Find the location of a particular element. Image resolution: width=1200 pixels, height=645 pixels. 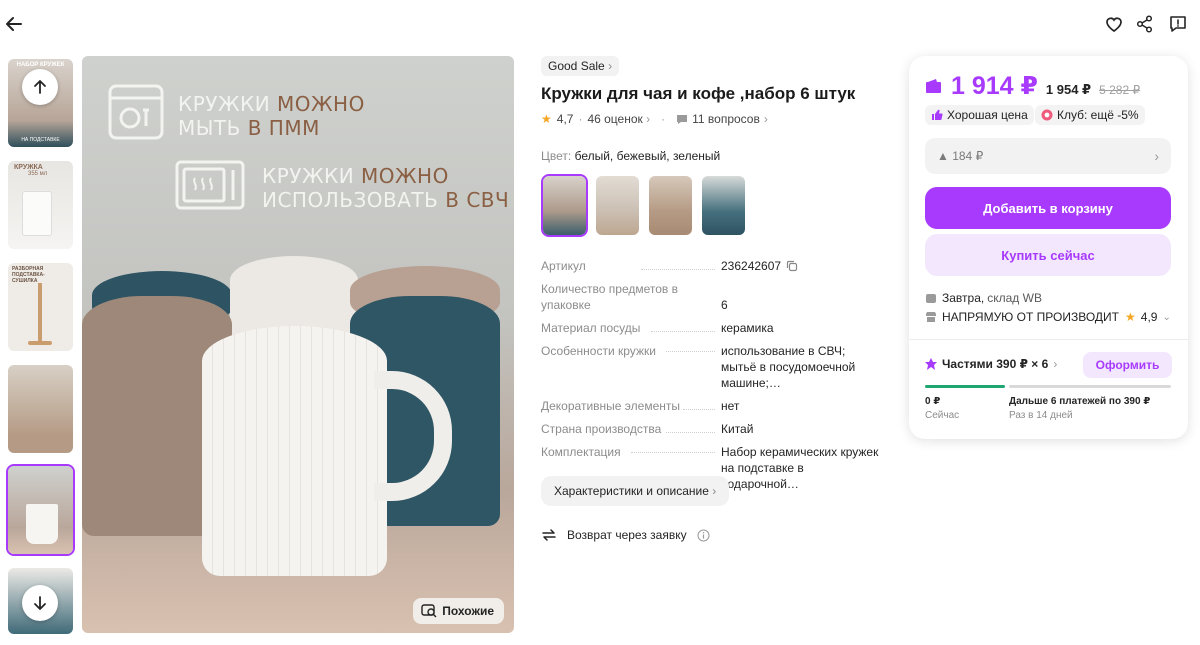

color-label-row: Цвет: белый, бежевый, зеленый is located at coordinates (630, 156).